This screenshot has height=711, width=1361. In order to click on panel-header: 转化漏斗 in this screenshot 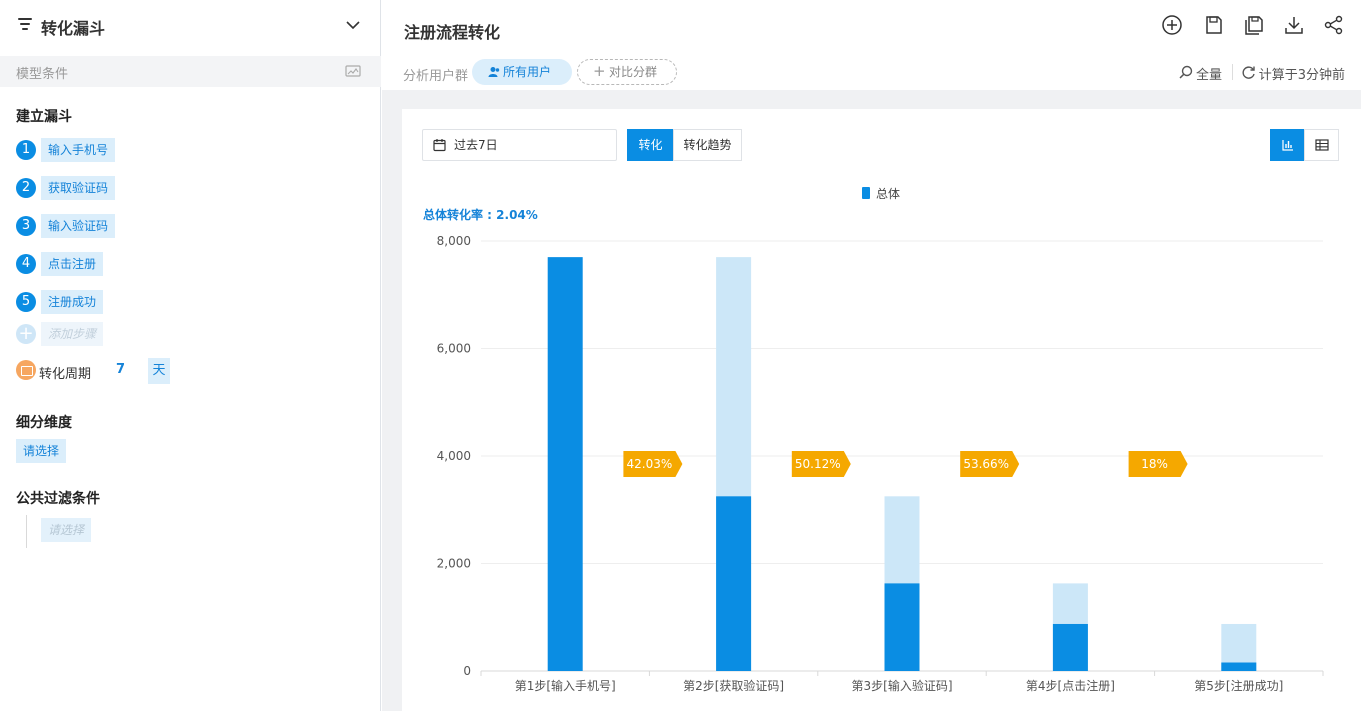, I will do `click(190, 26)`.